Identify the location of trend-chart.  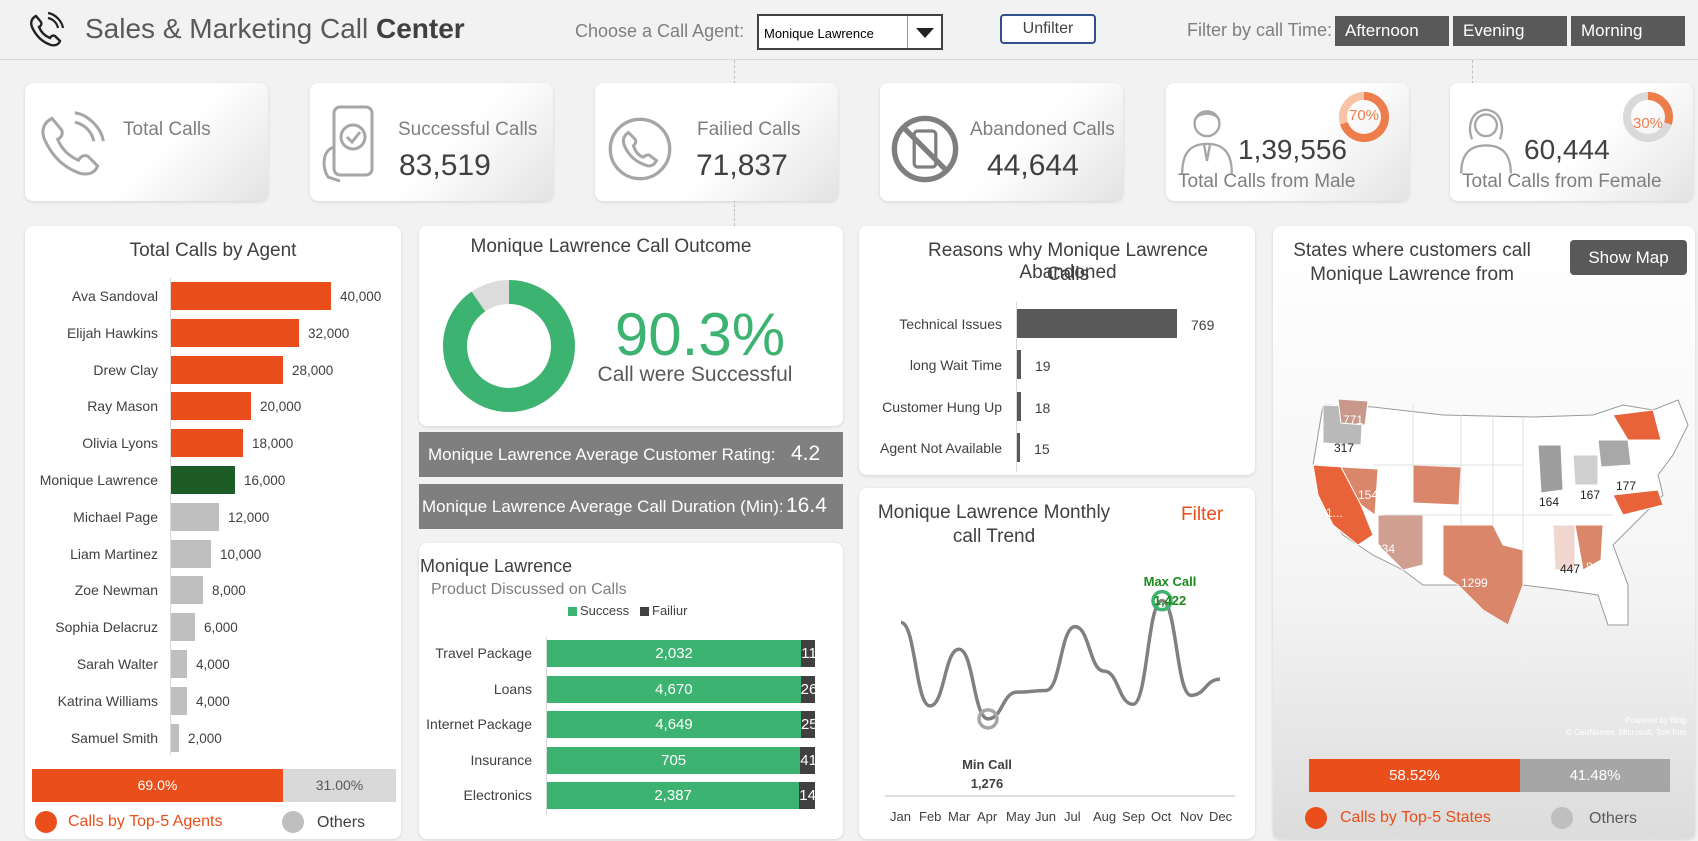
(1060, 693).